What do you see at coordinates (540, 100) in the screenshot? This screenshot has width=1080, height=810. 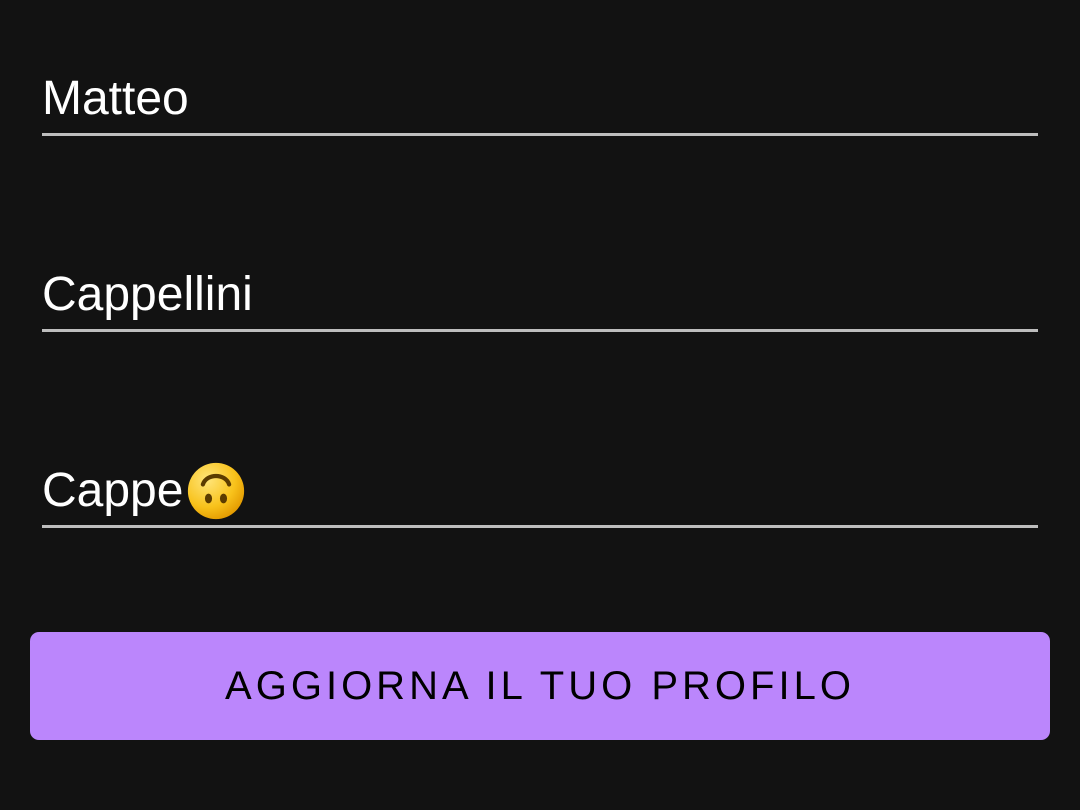 I see `first-name-field: Matteo` at bounding box center [540, 100].